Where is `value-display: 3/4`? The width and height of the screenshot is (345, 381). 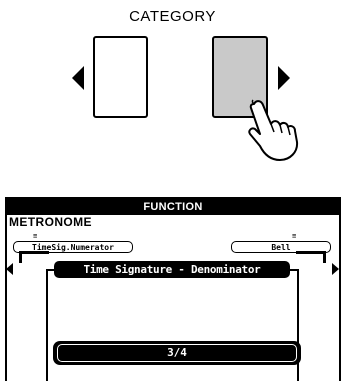
value-display: 3/4 is located at coordinates (177, 353).